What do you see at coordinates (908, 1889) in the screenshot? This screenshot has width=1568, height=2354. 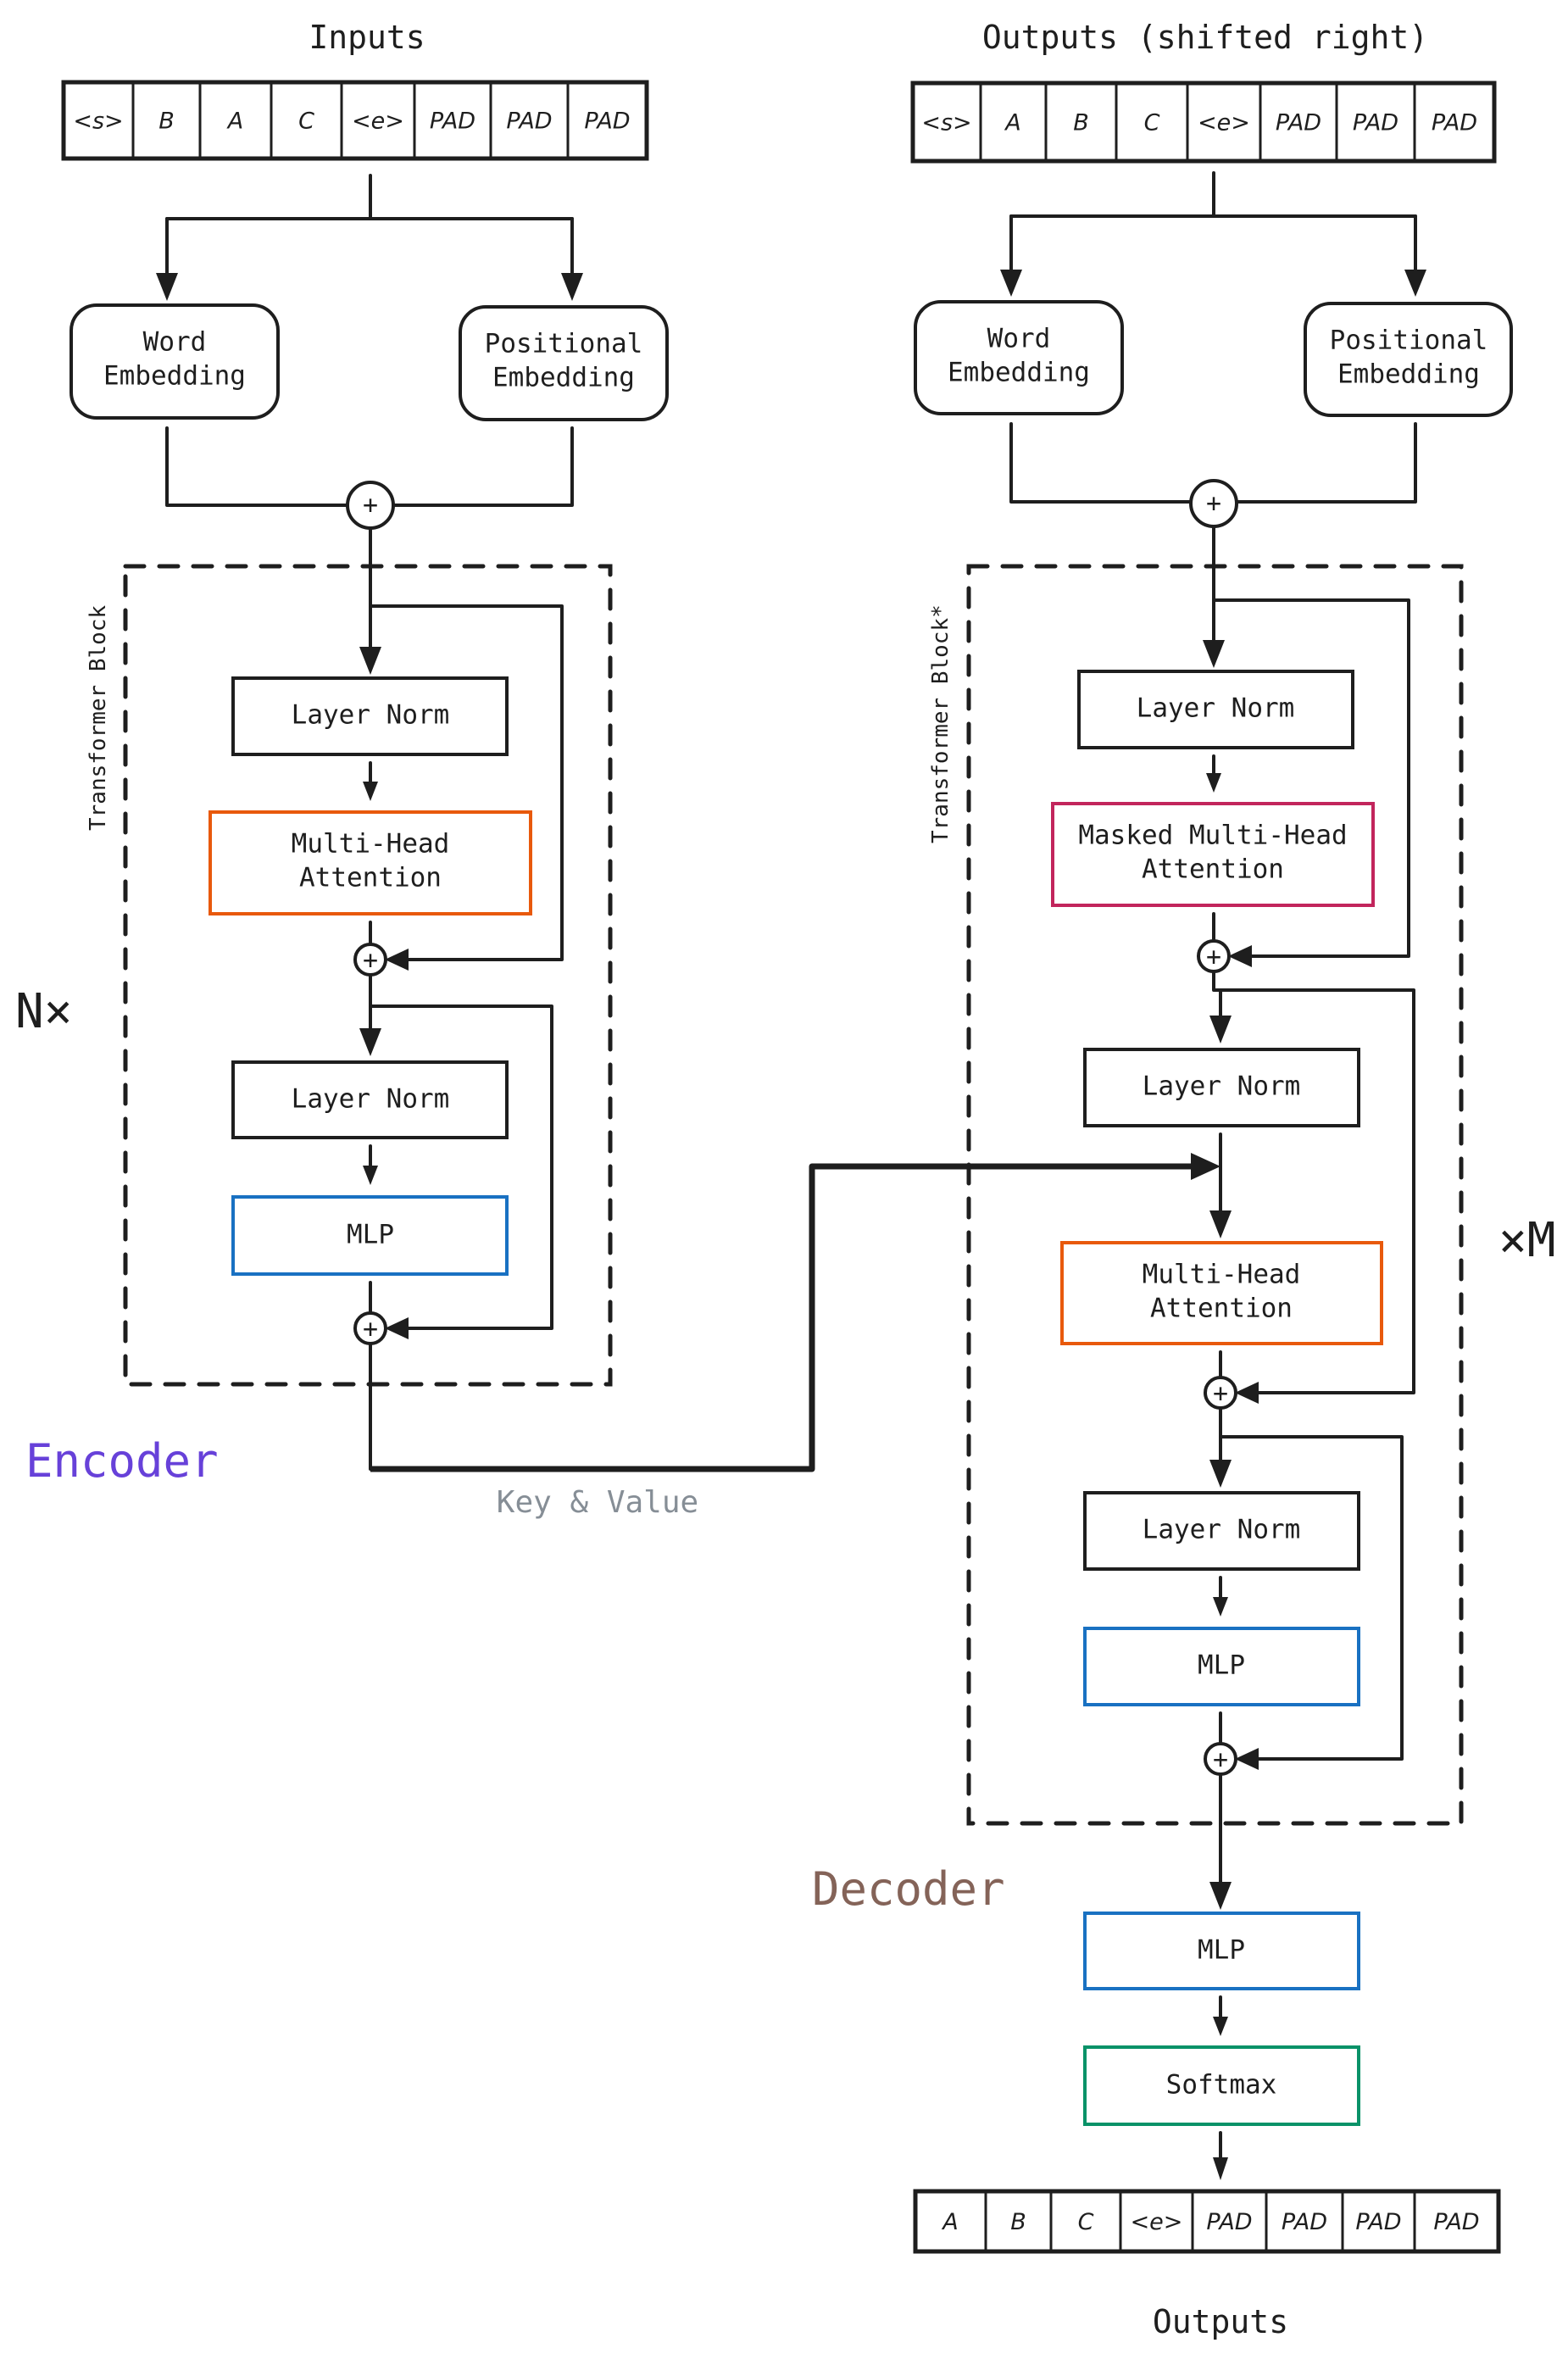 I see `decoder-title: Decoder` at bounding box center [908, 1889].